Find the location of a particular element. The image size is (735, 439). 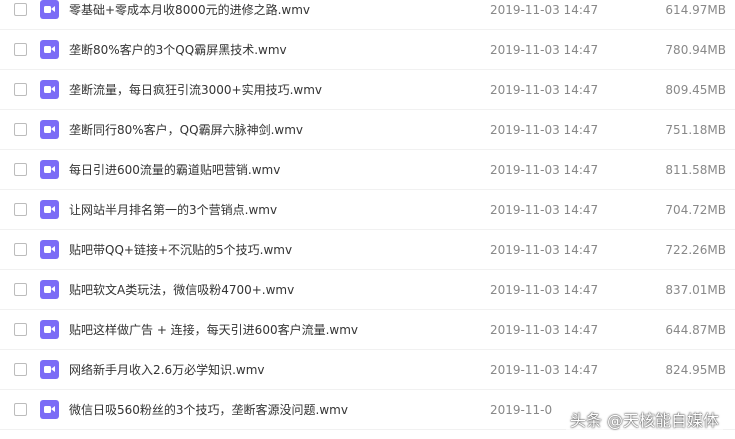

file-size: 824.95MB is located at coordinates (695, 370).